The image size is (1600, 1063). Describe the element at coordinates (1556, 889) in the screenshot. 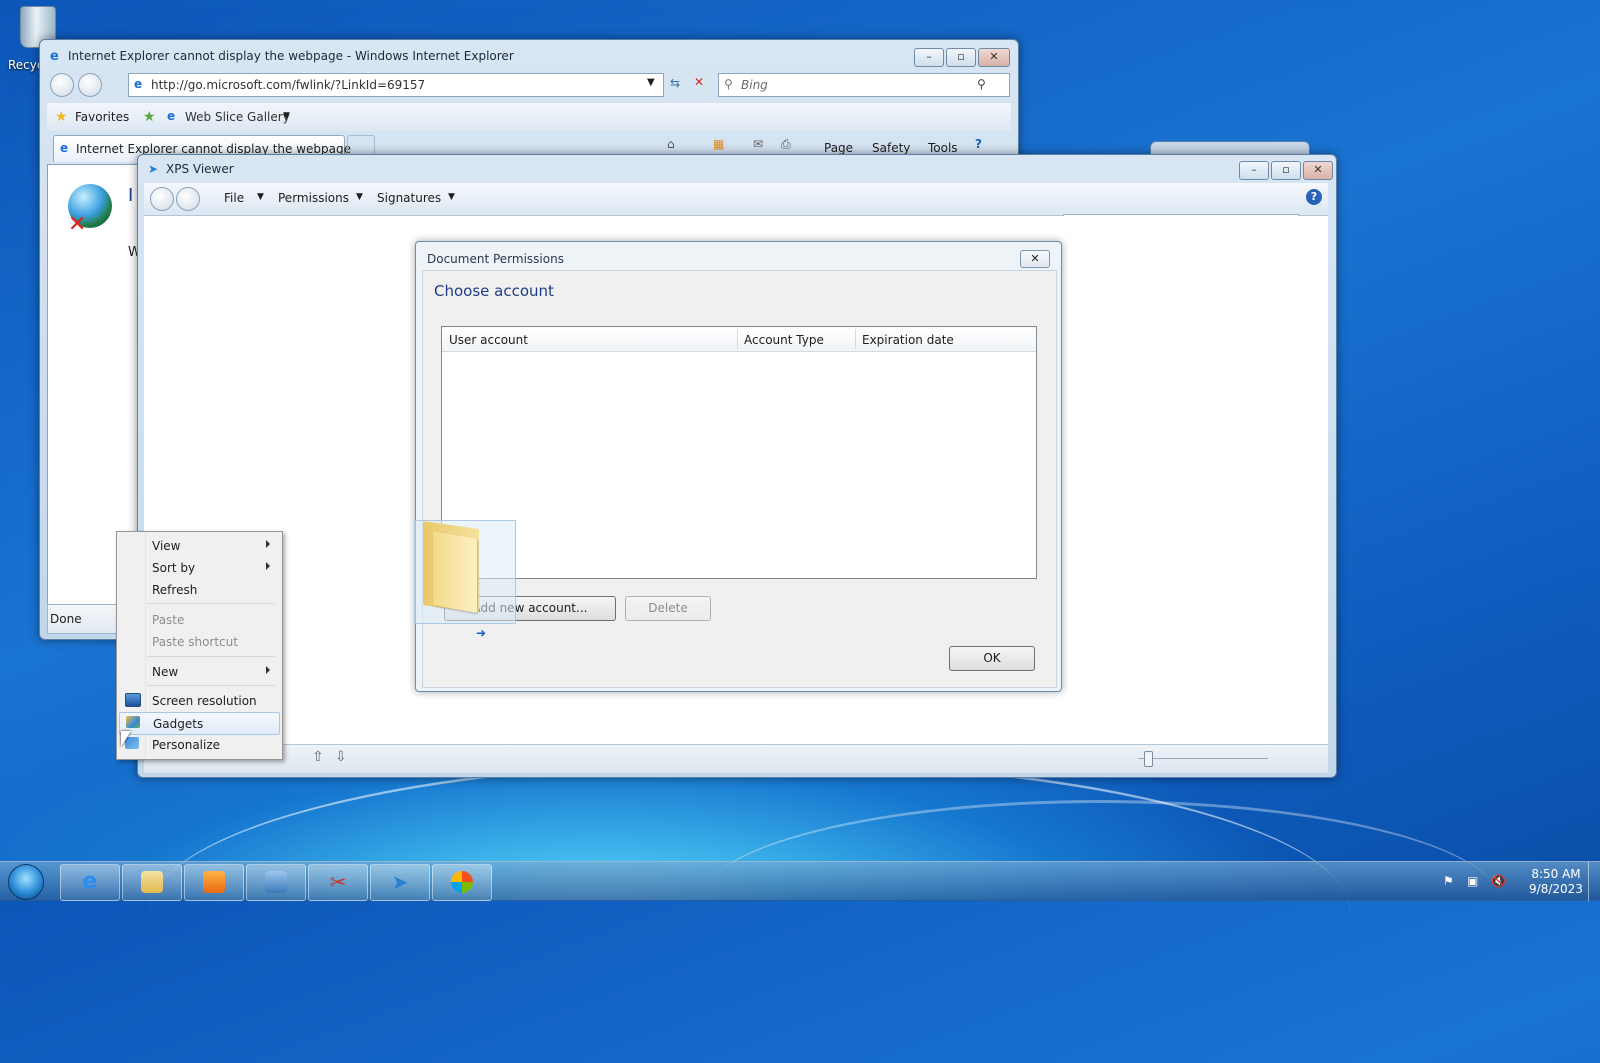

I see `clock-date: 9/8/2023` at that location.